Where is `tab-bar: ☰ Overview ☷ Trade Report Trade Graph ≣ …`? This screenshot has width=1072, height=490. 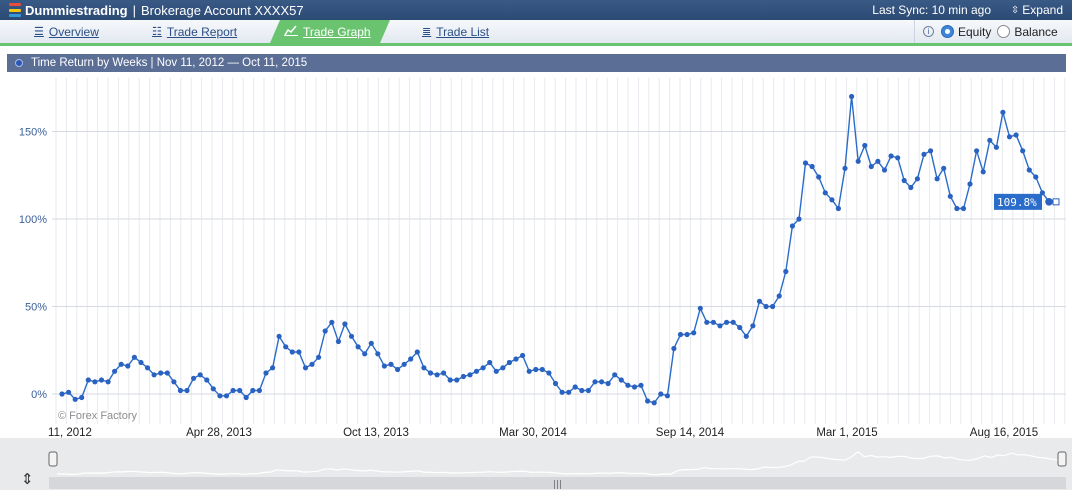
tab-bar: ☰ Overview ☷ Trade Report Trade Graph ≣ … is located at coordinates (536, 33).